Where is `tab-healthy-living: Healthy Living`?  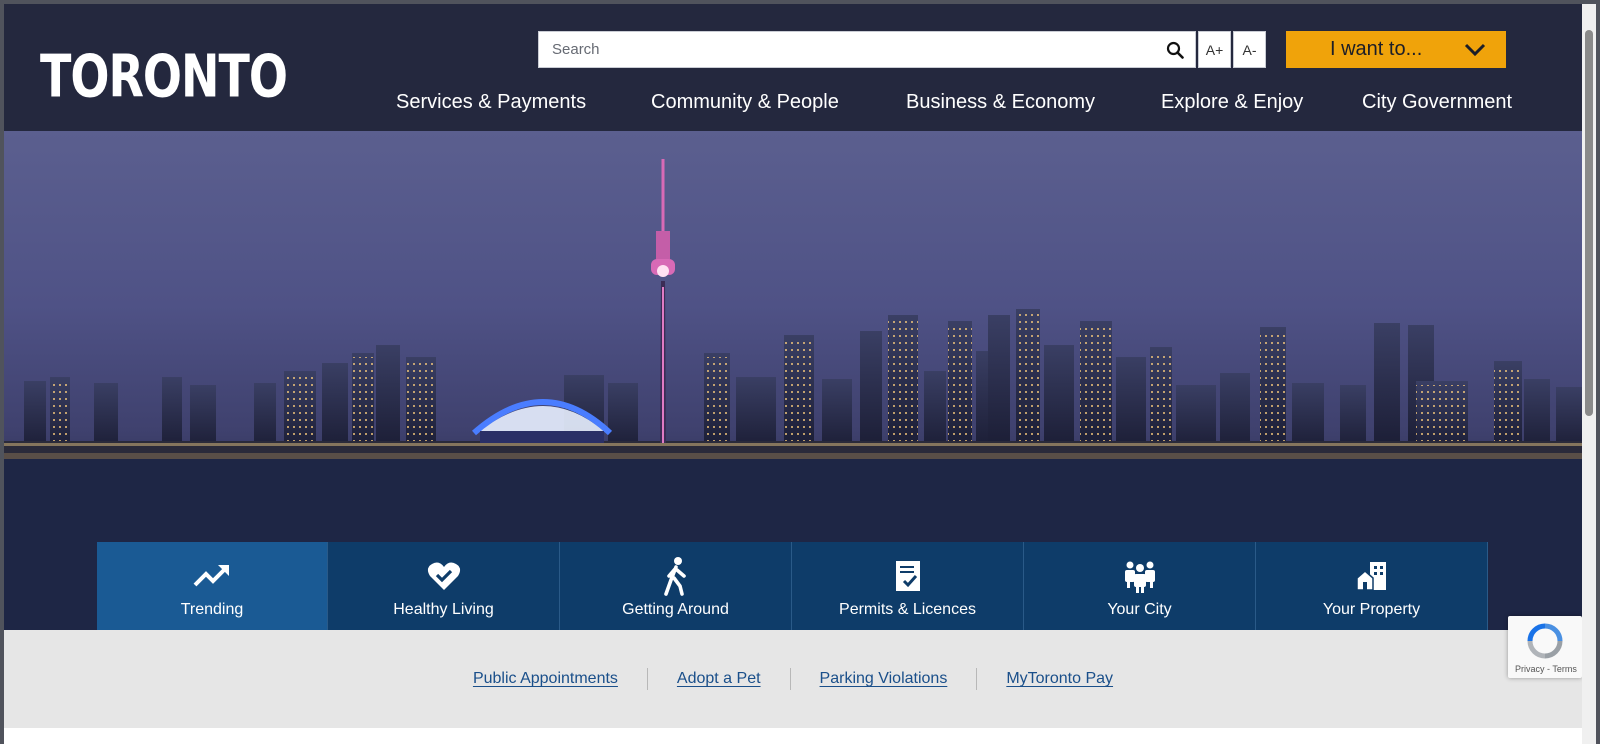
tab-healthy-living: Healthy Living is located at coordinates (444, 586).